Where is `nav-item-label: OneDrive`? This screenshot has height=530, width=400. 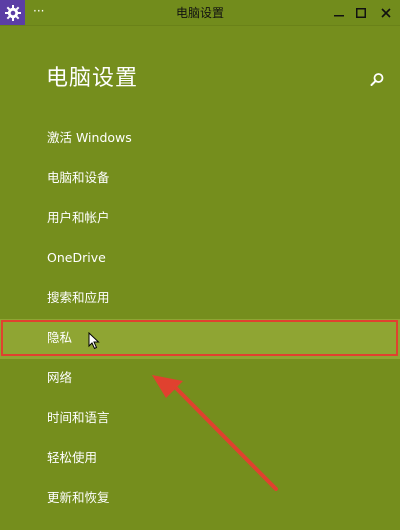 nav-item-label: OneDrive is located at coordinates (76, 257).